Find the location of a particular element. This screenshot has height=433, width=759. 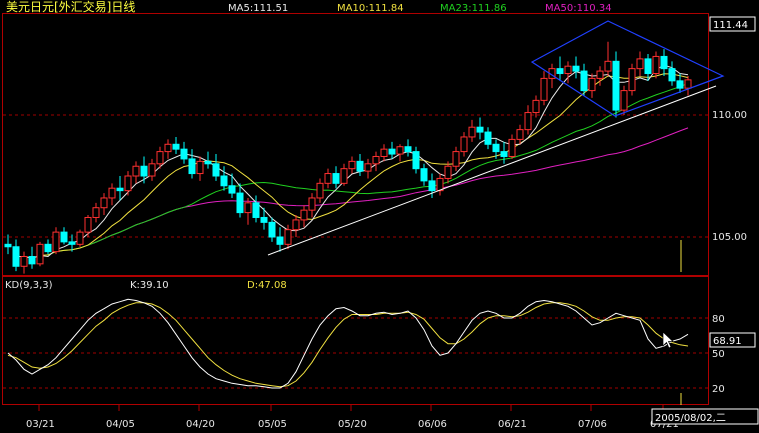

x-tick-label: 04/05 is located at coordinates (120, 424).